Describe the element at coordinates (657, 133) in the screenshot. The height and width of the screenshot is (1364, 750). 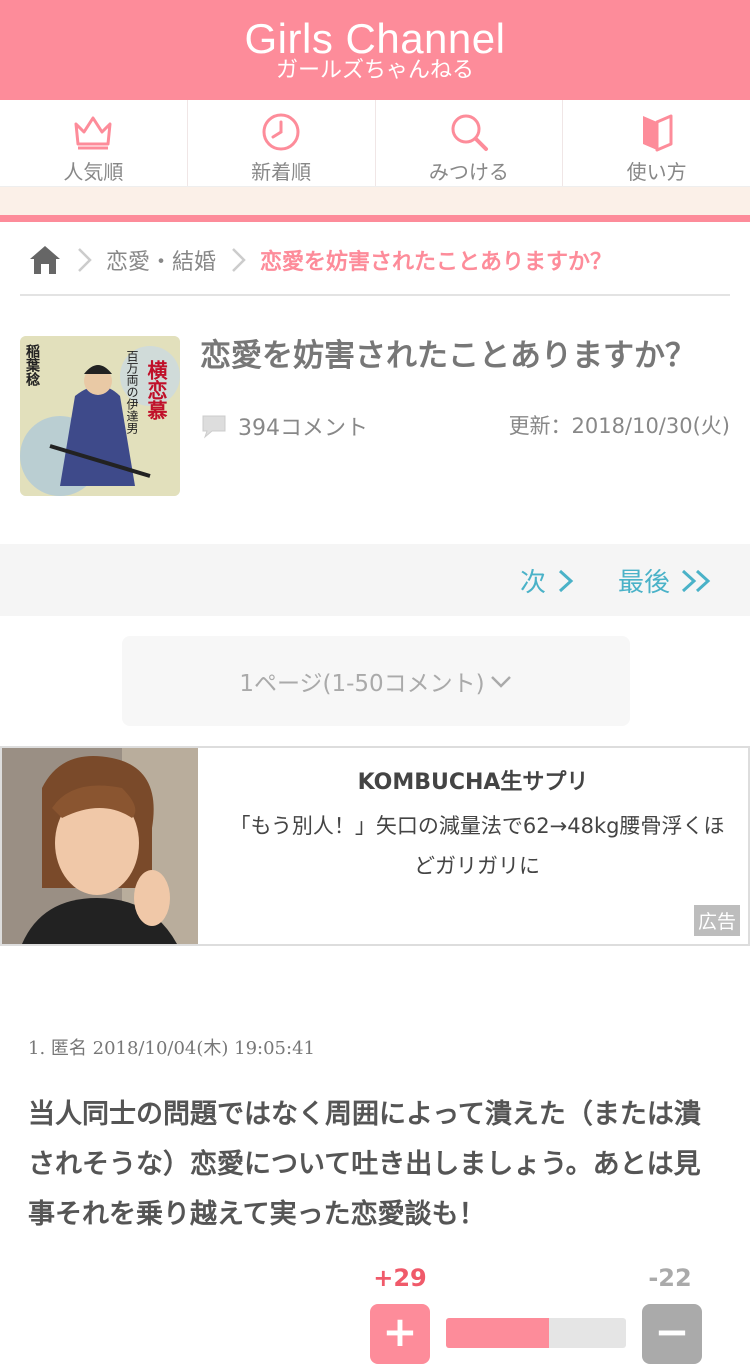
I see `book-icon` at that location.